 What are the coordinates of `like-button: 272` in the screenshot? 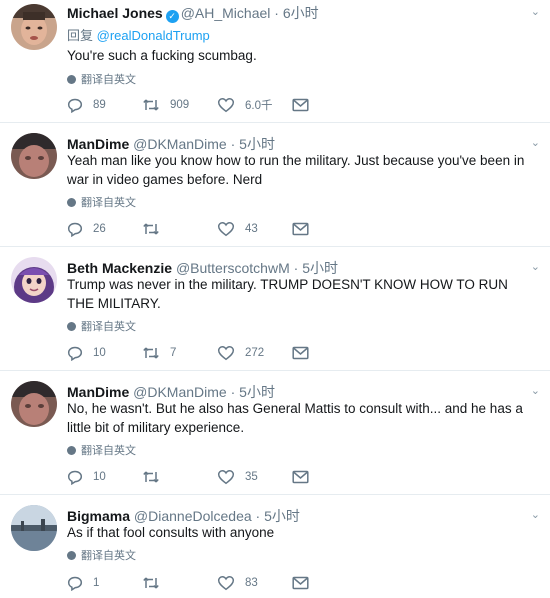 It's located at (240, 353).